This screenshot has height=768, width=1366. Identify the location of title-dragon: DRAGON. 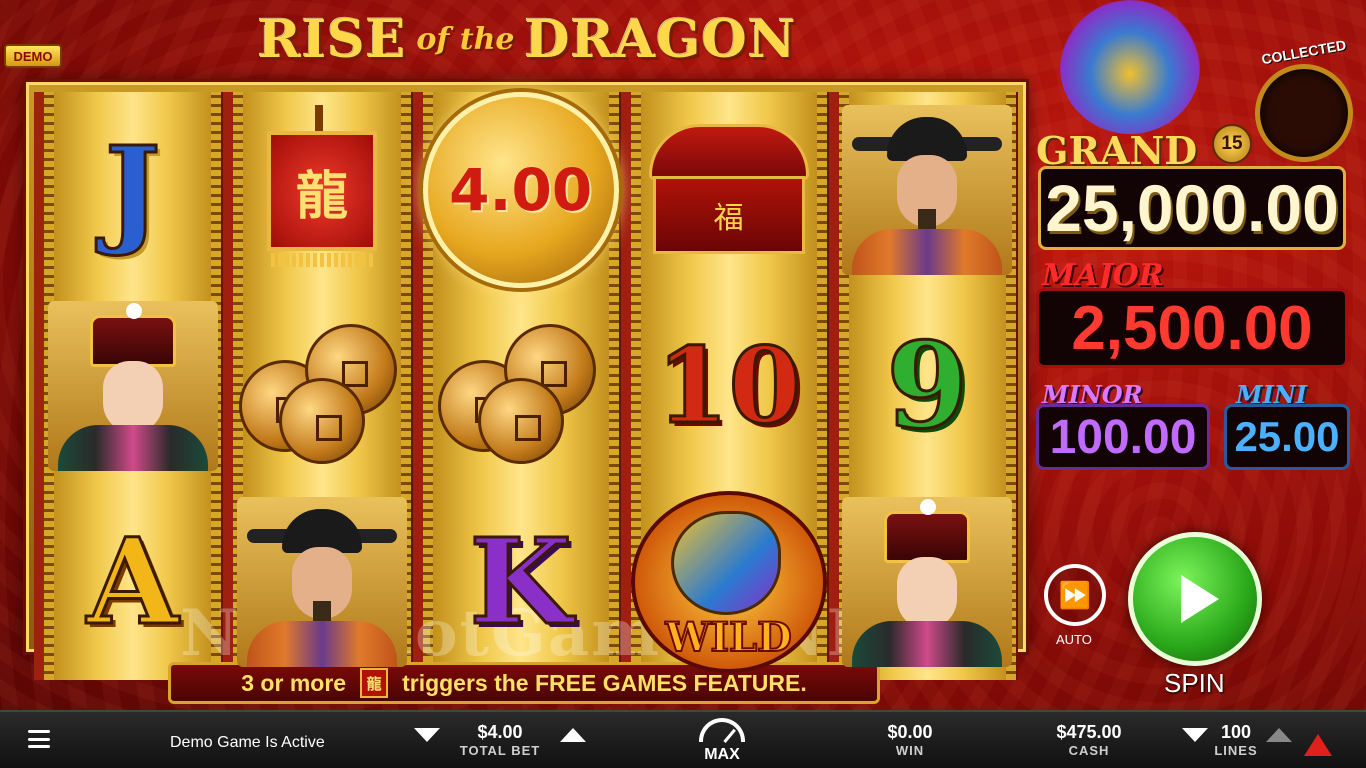
(660, 39).